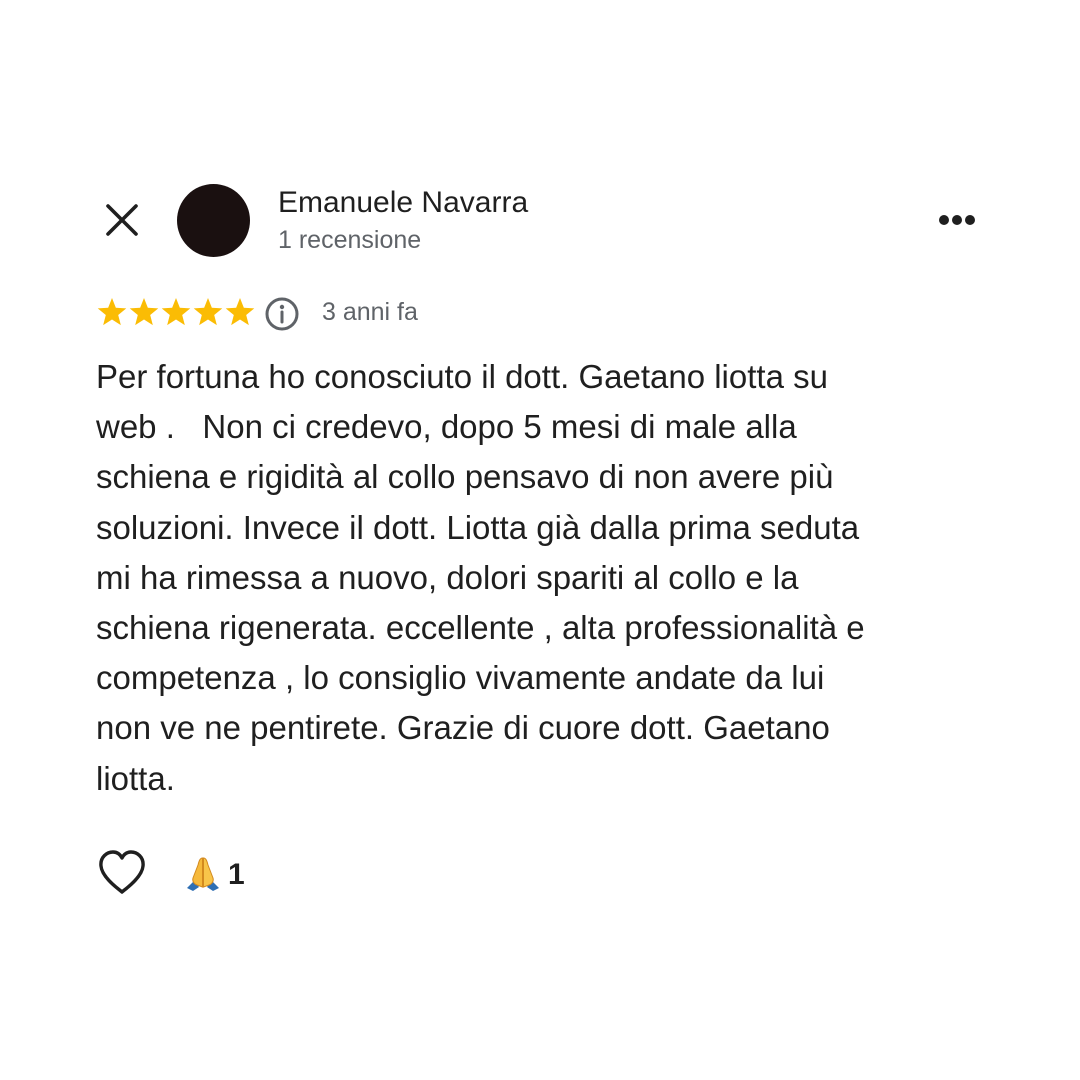 The image size is (1080, 1080). I want to click on rating-row: 3 anni fa, so click(396, 314).